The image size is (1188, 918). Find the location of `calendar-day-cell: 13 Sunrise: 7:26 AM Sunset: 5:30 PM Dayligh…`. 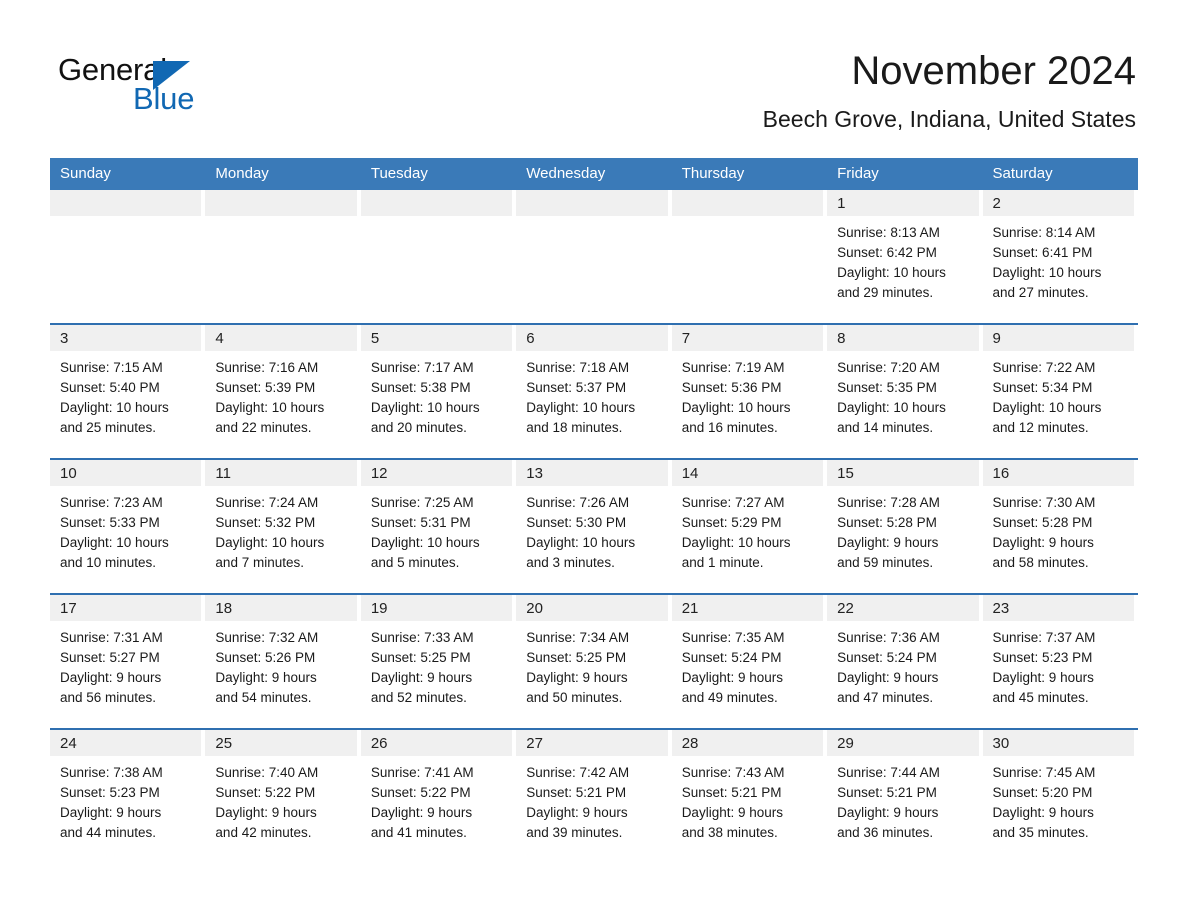

calendar-day-cell: 13 Sunrise: 7:26 AM Sunset: 5:30 PM Dayligh… is located at coordinates (594, 526).